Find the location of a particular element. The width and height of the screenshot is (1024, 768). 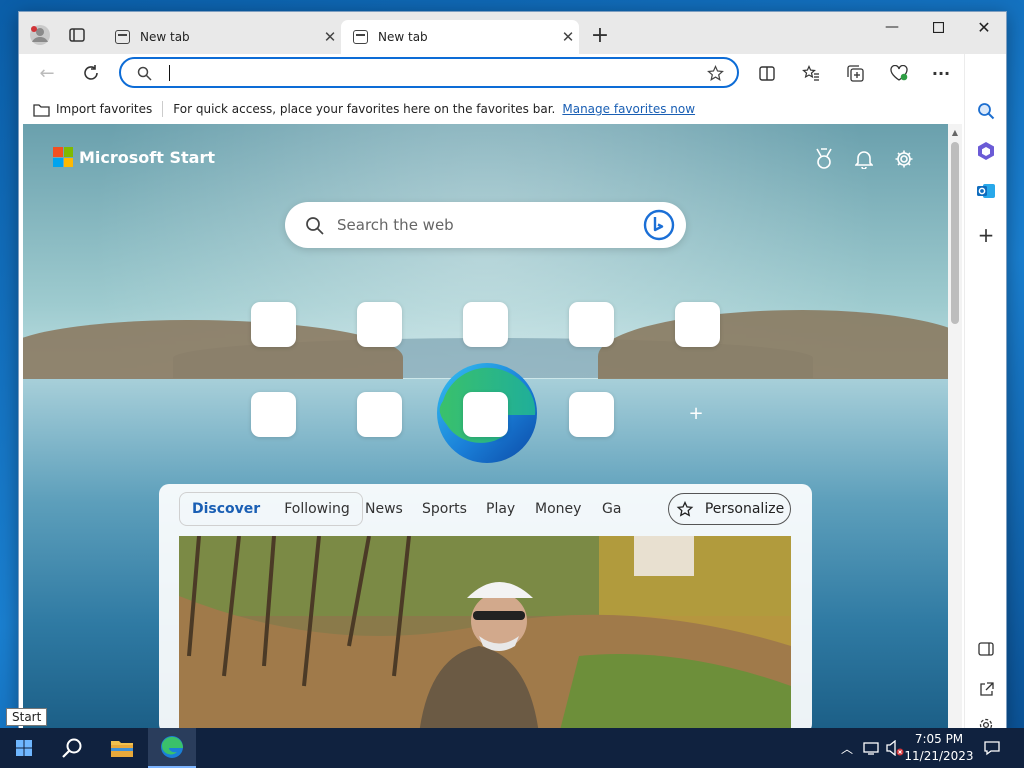

profile-icon is located at coordinates (40, 35).